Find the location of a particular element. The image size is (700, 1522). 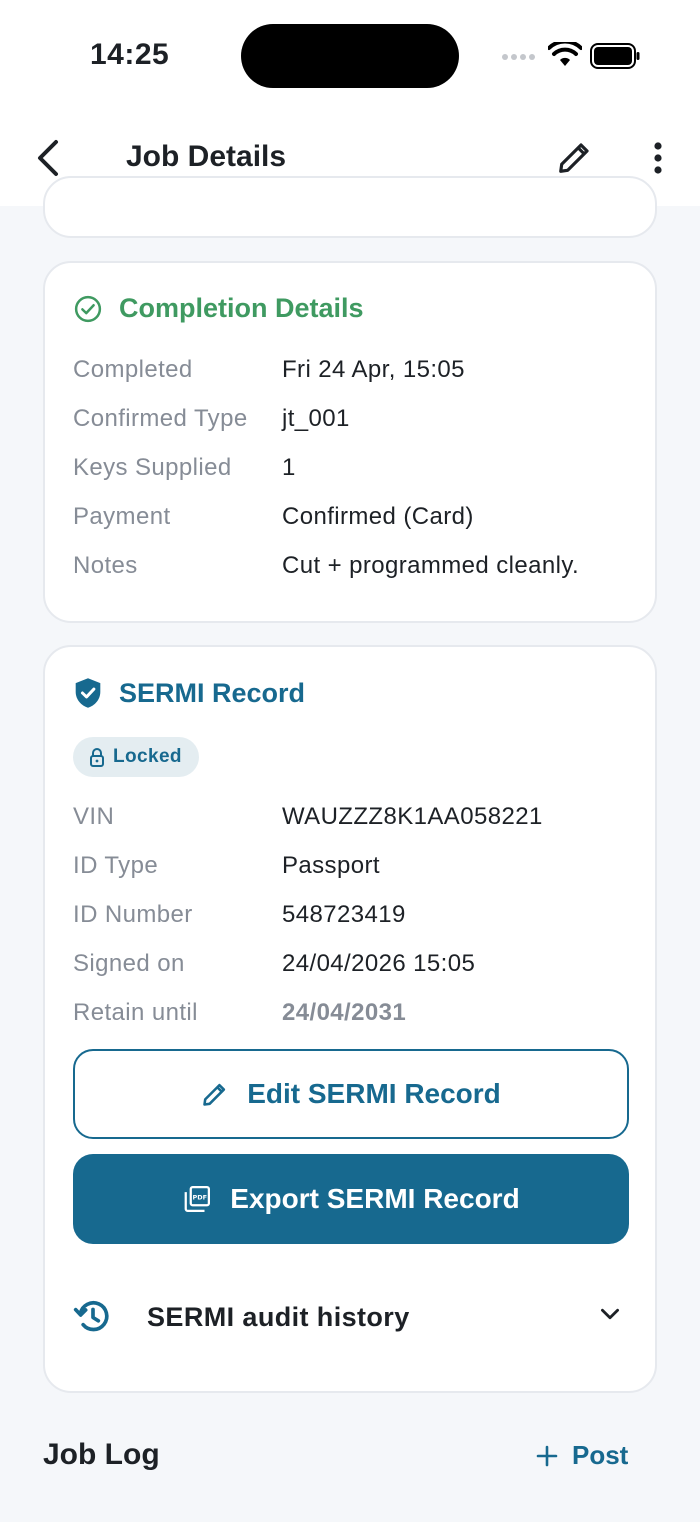

chevron-down-icon is located at coordinates (610, 1314).